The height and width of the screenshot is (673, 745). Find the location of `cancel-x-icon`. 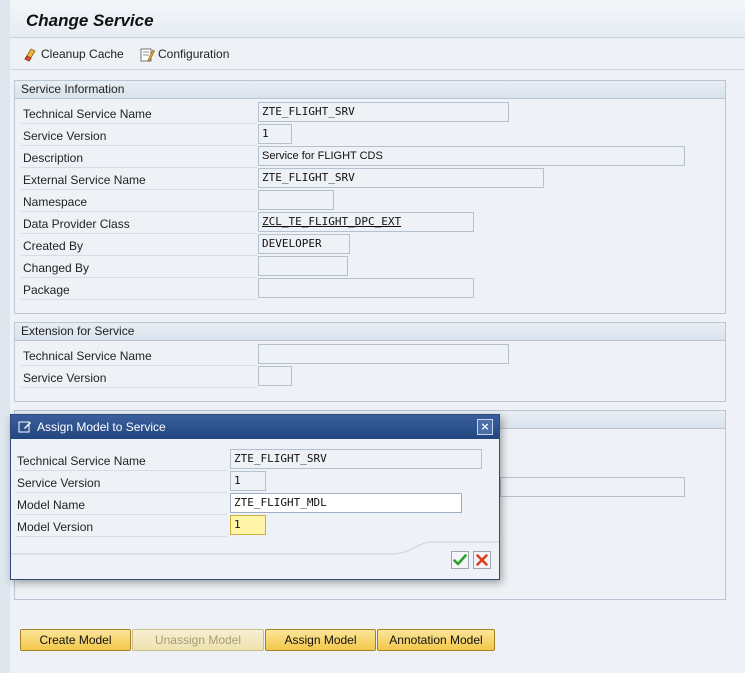

cancel-x-icon is located at coordinates (482, 560).